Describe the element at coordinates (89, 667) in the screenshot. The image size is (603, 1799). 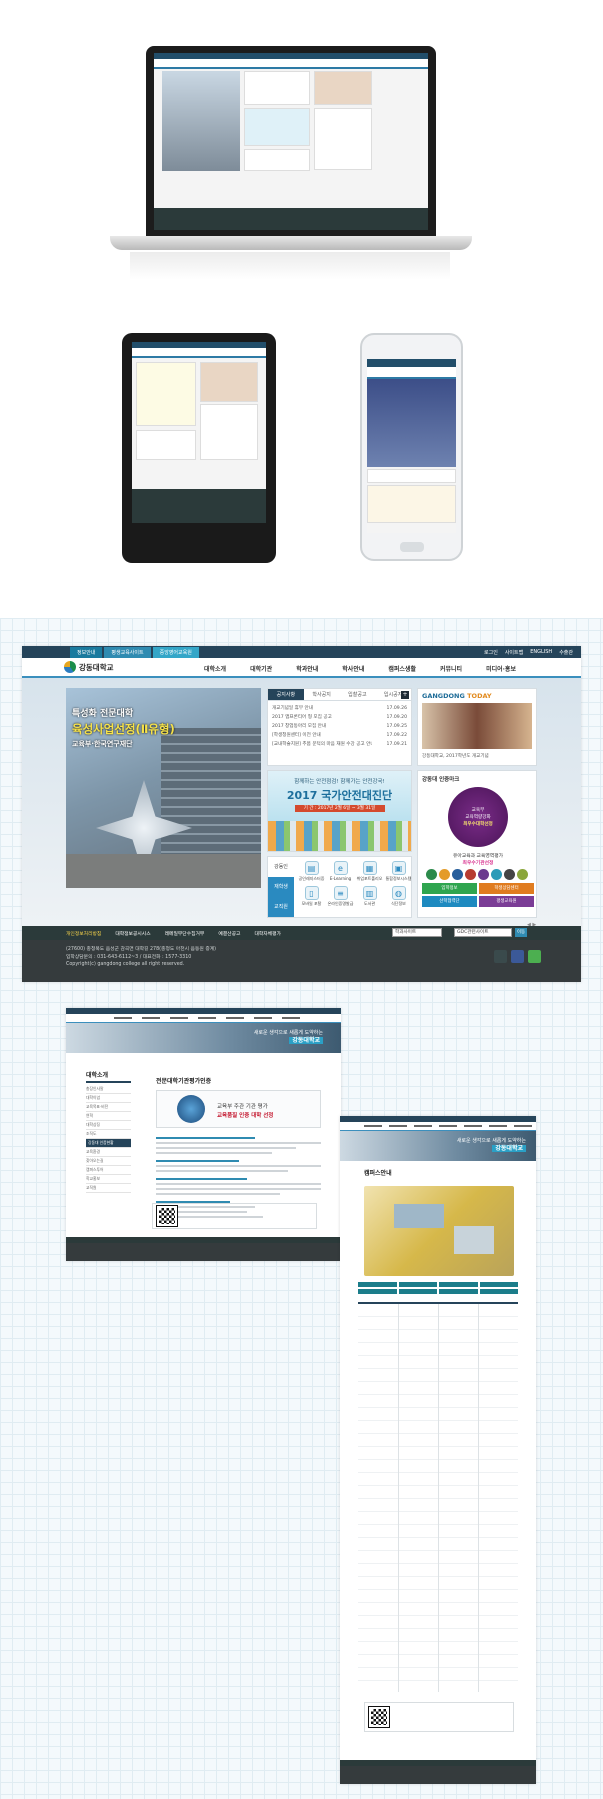
I see `site-logo: 강동대학교` at that location.